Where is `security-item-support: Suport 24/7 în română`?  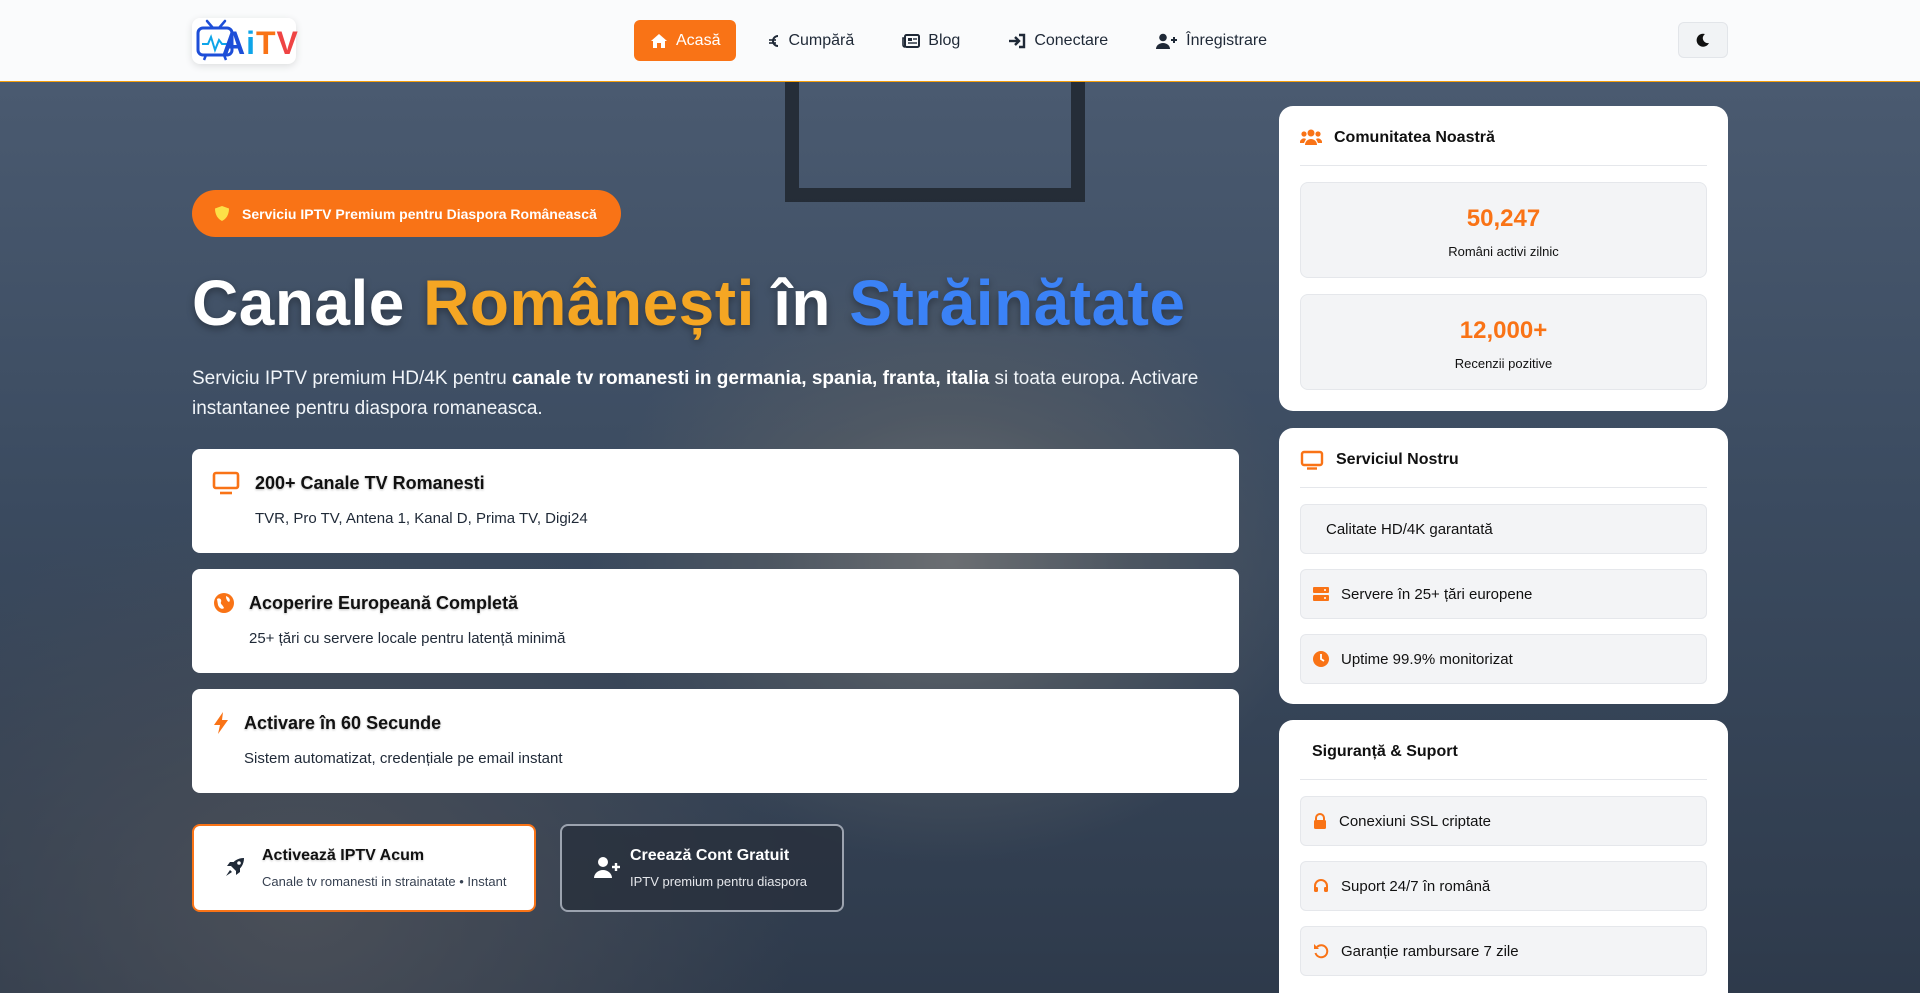 security-item-support: Suport 24/7 în română is located at coordinates (1503, 886).